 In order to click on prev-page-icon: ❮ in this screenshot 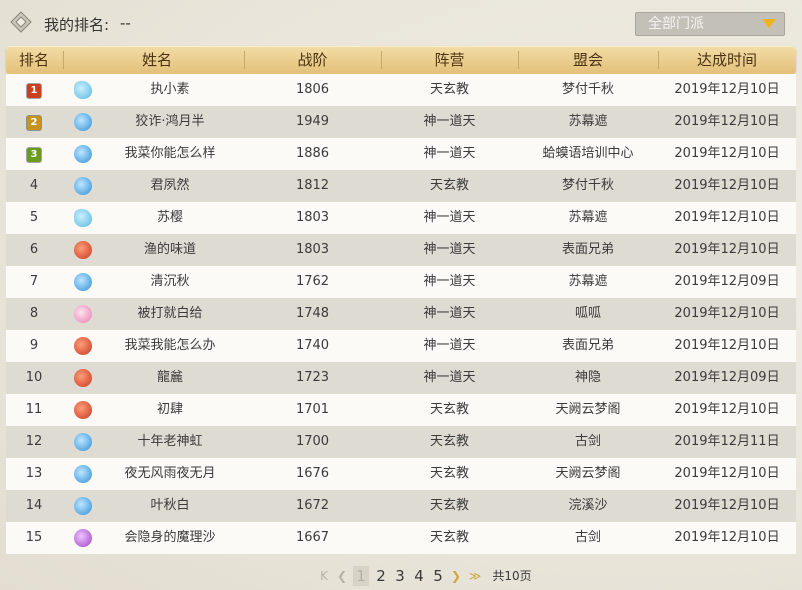, I will do `click(342, 576)`.